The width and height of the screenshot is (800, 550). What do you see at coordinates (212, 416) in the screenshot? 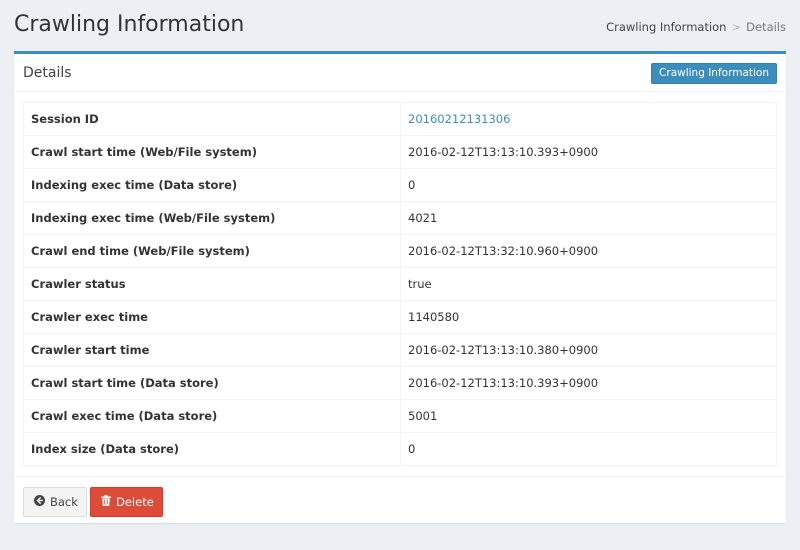
I see `row-label: Crawl exec time (Data store)` at bounding box center [212, 416].